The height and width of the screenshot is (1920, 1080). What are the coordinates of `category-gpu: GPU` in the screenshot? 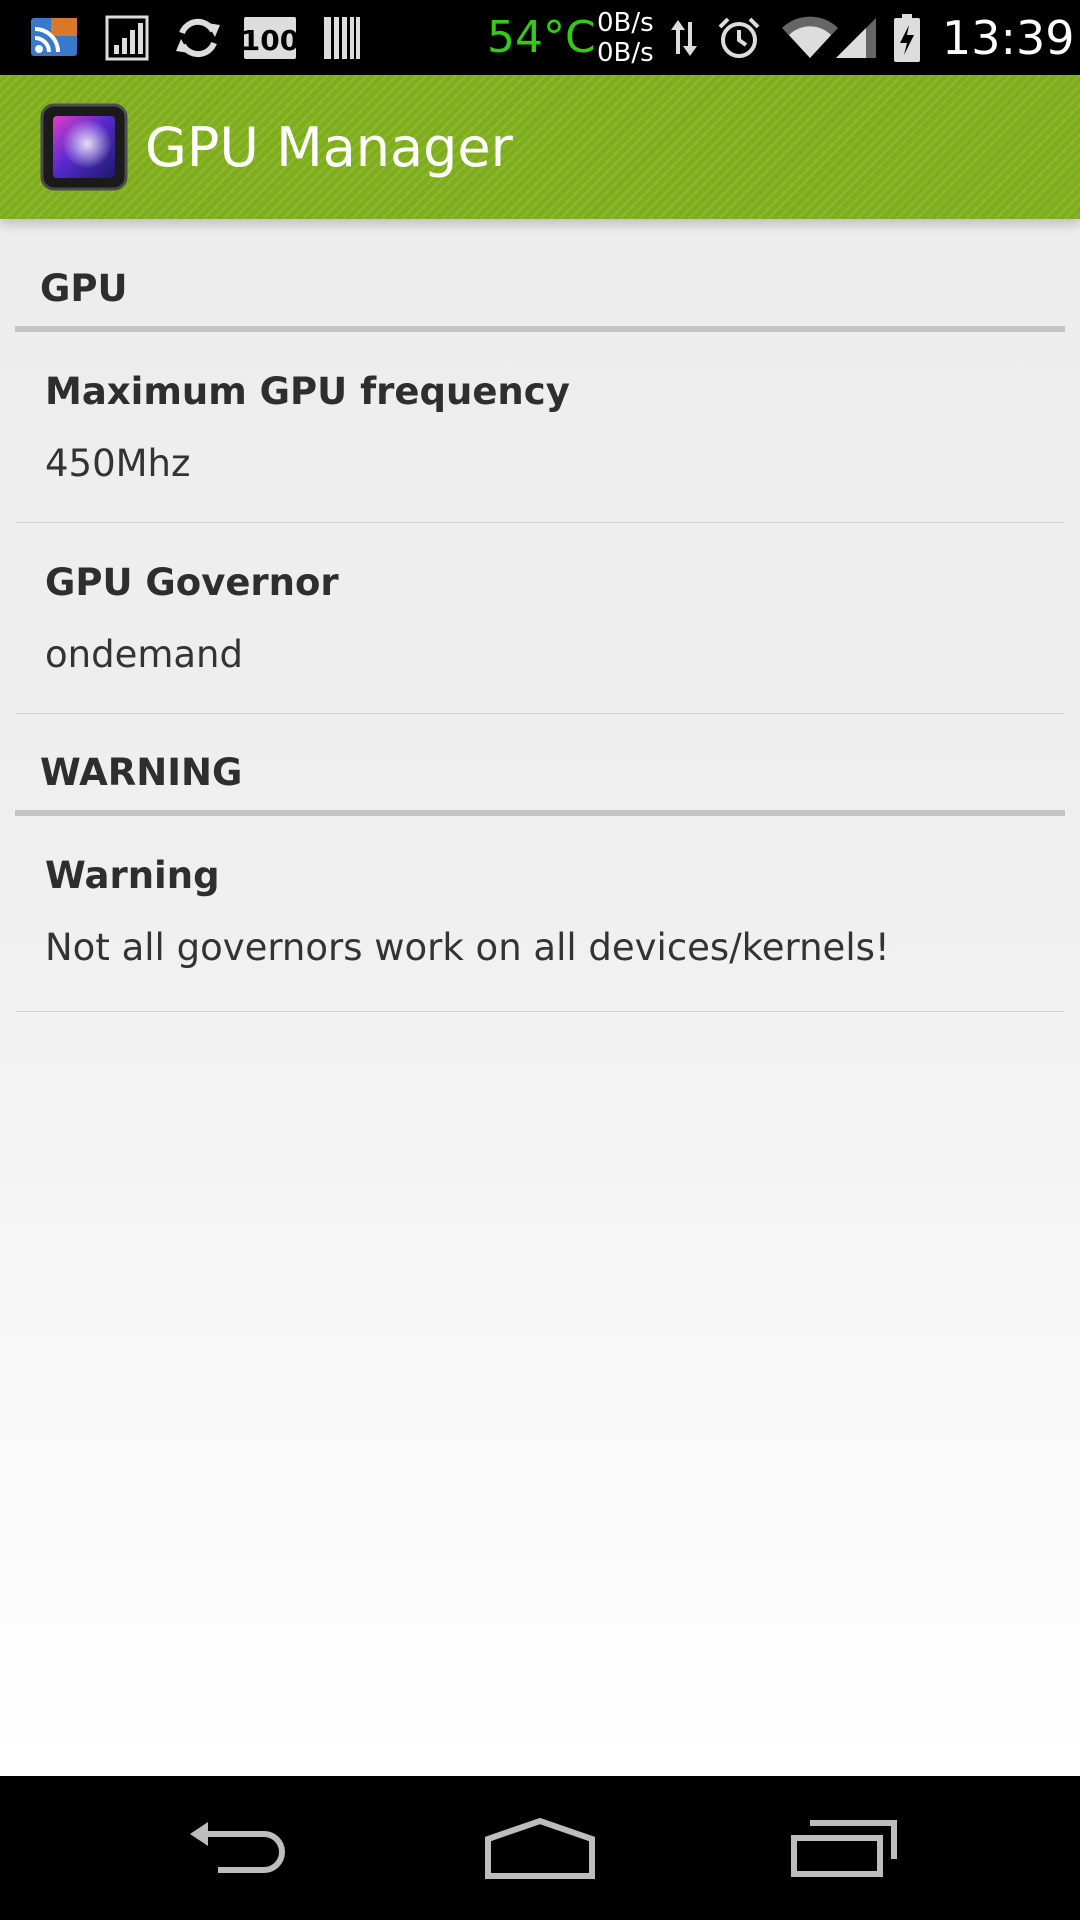 It's located at (540, 275).